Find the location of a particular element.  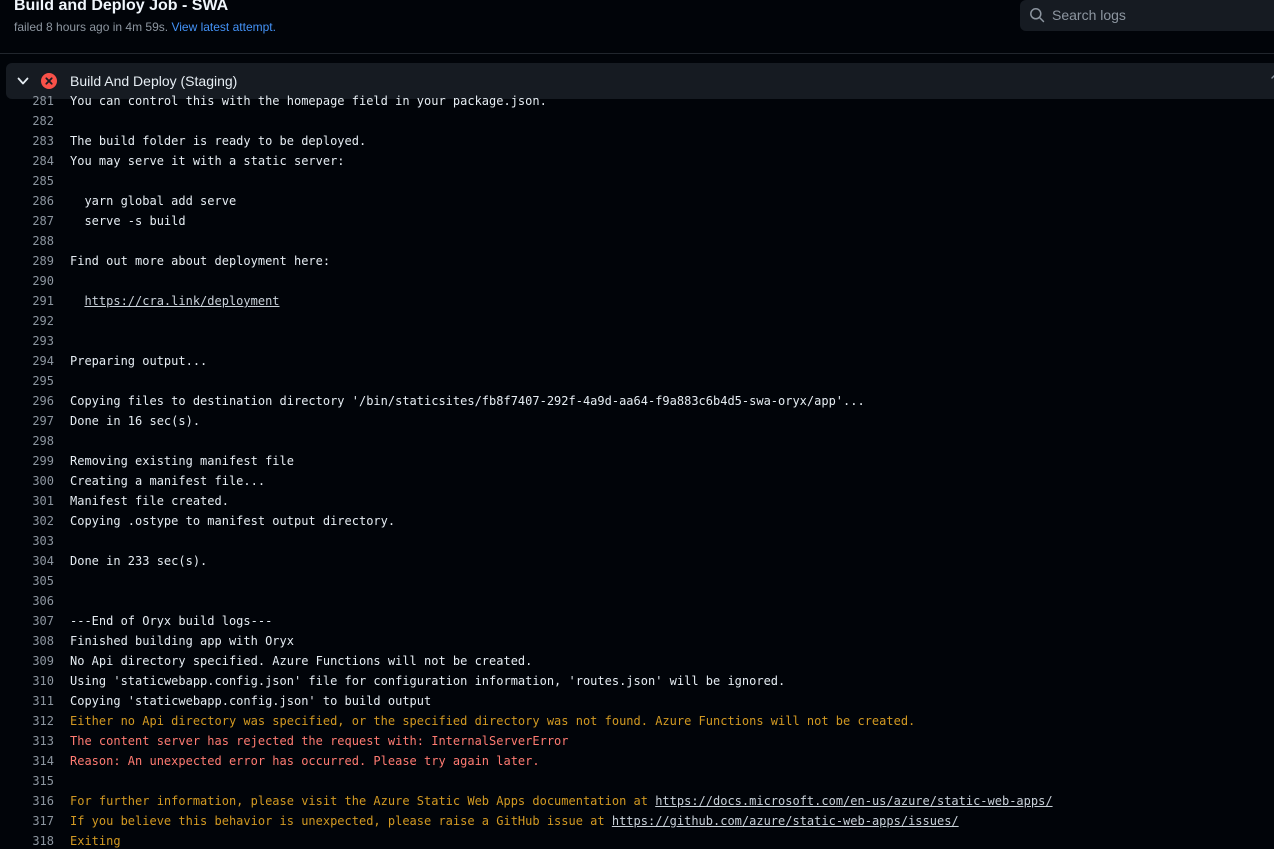

line-number: 287 is located at coordinates (34, 221).